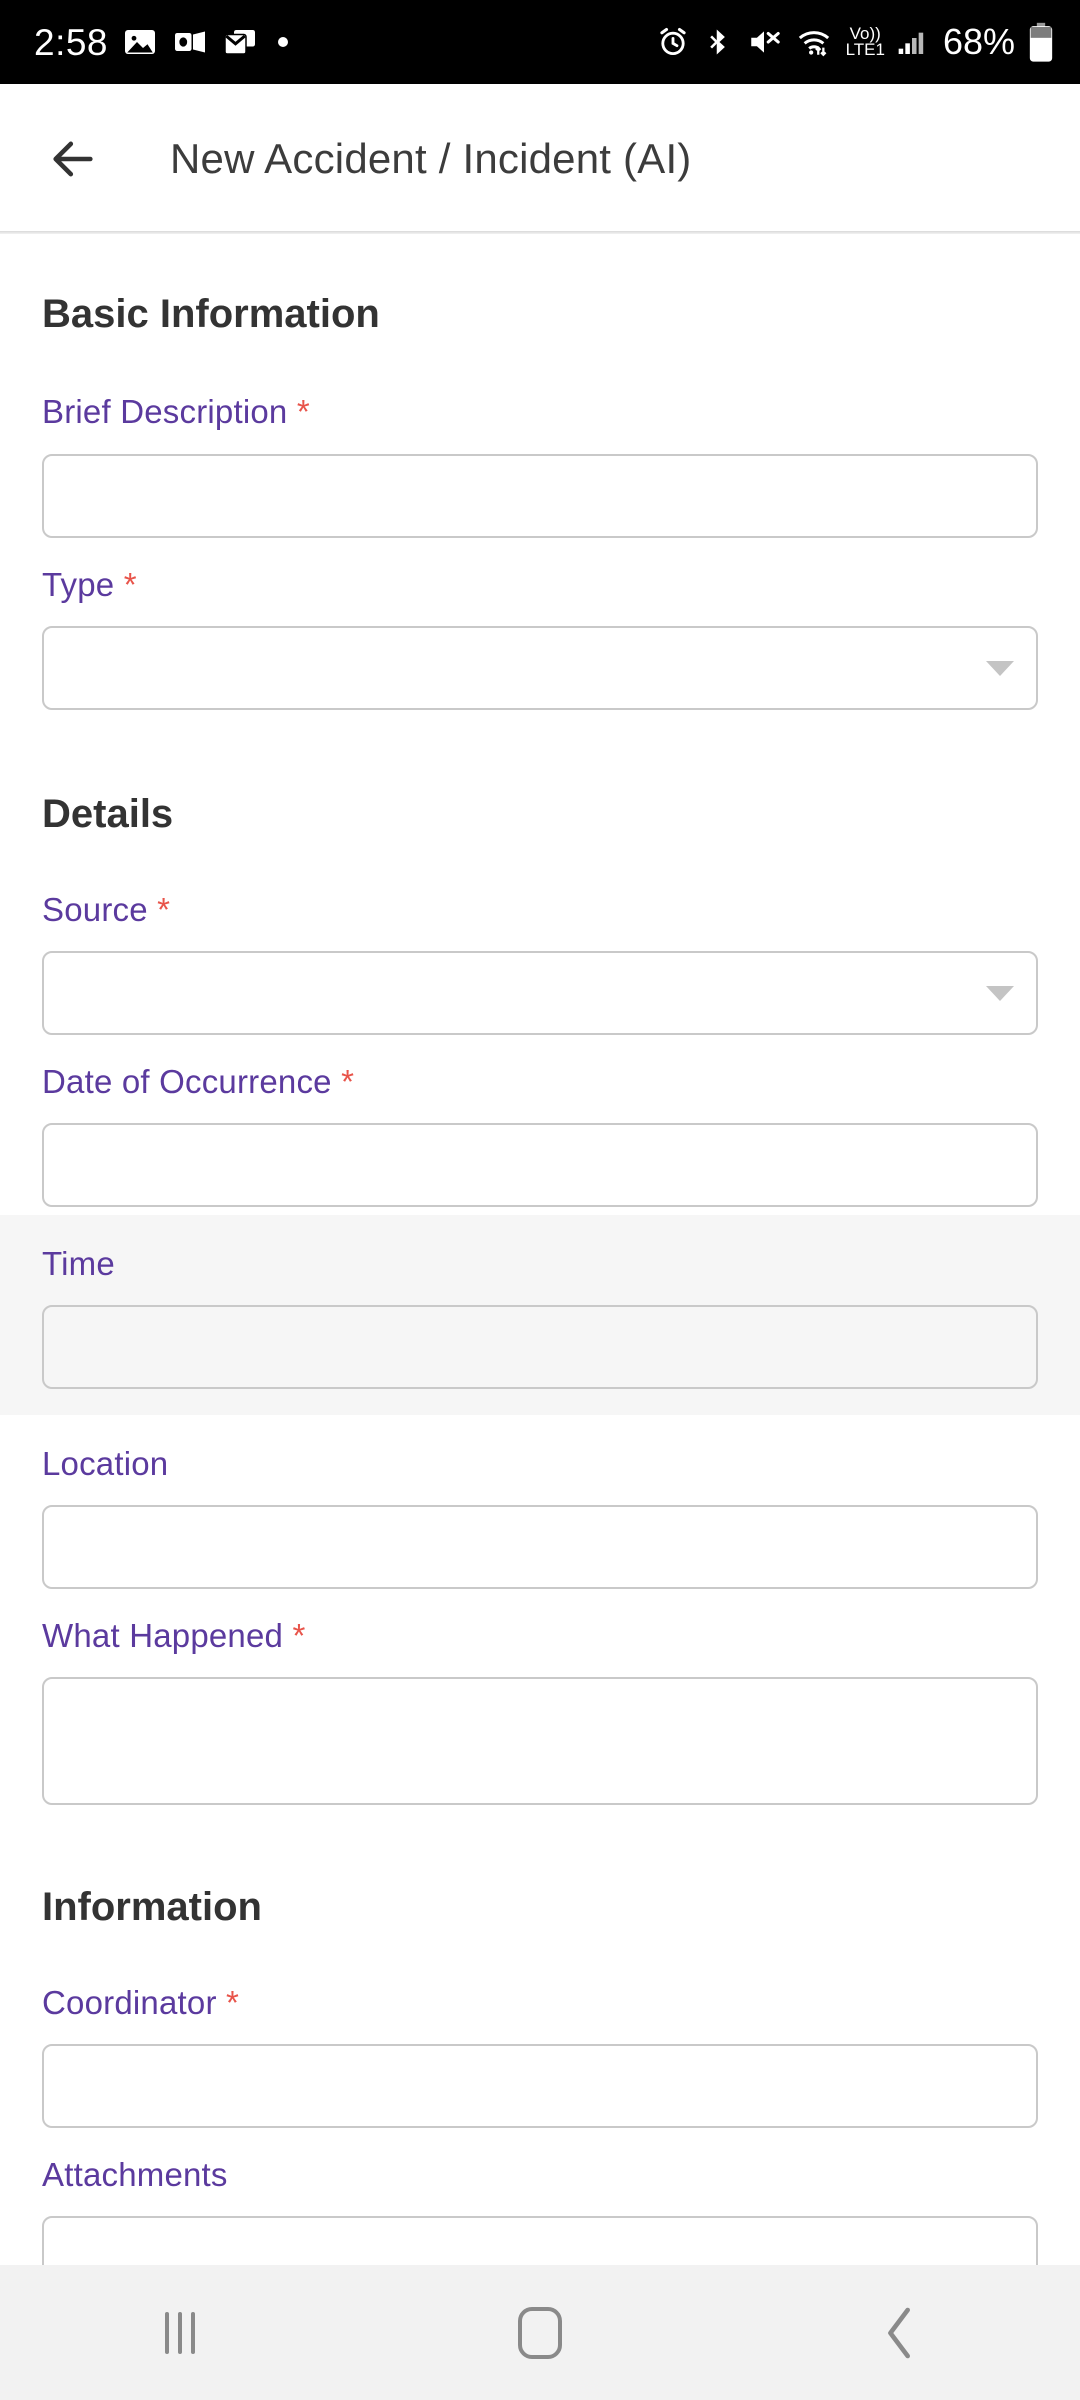  Describe the element at coordinates (540, 1121) in the screenshot. I see `field-date-of-occurrence: Date of Occurrence *` at that location.